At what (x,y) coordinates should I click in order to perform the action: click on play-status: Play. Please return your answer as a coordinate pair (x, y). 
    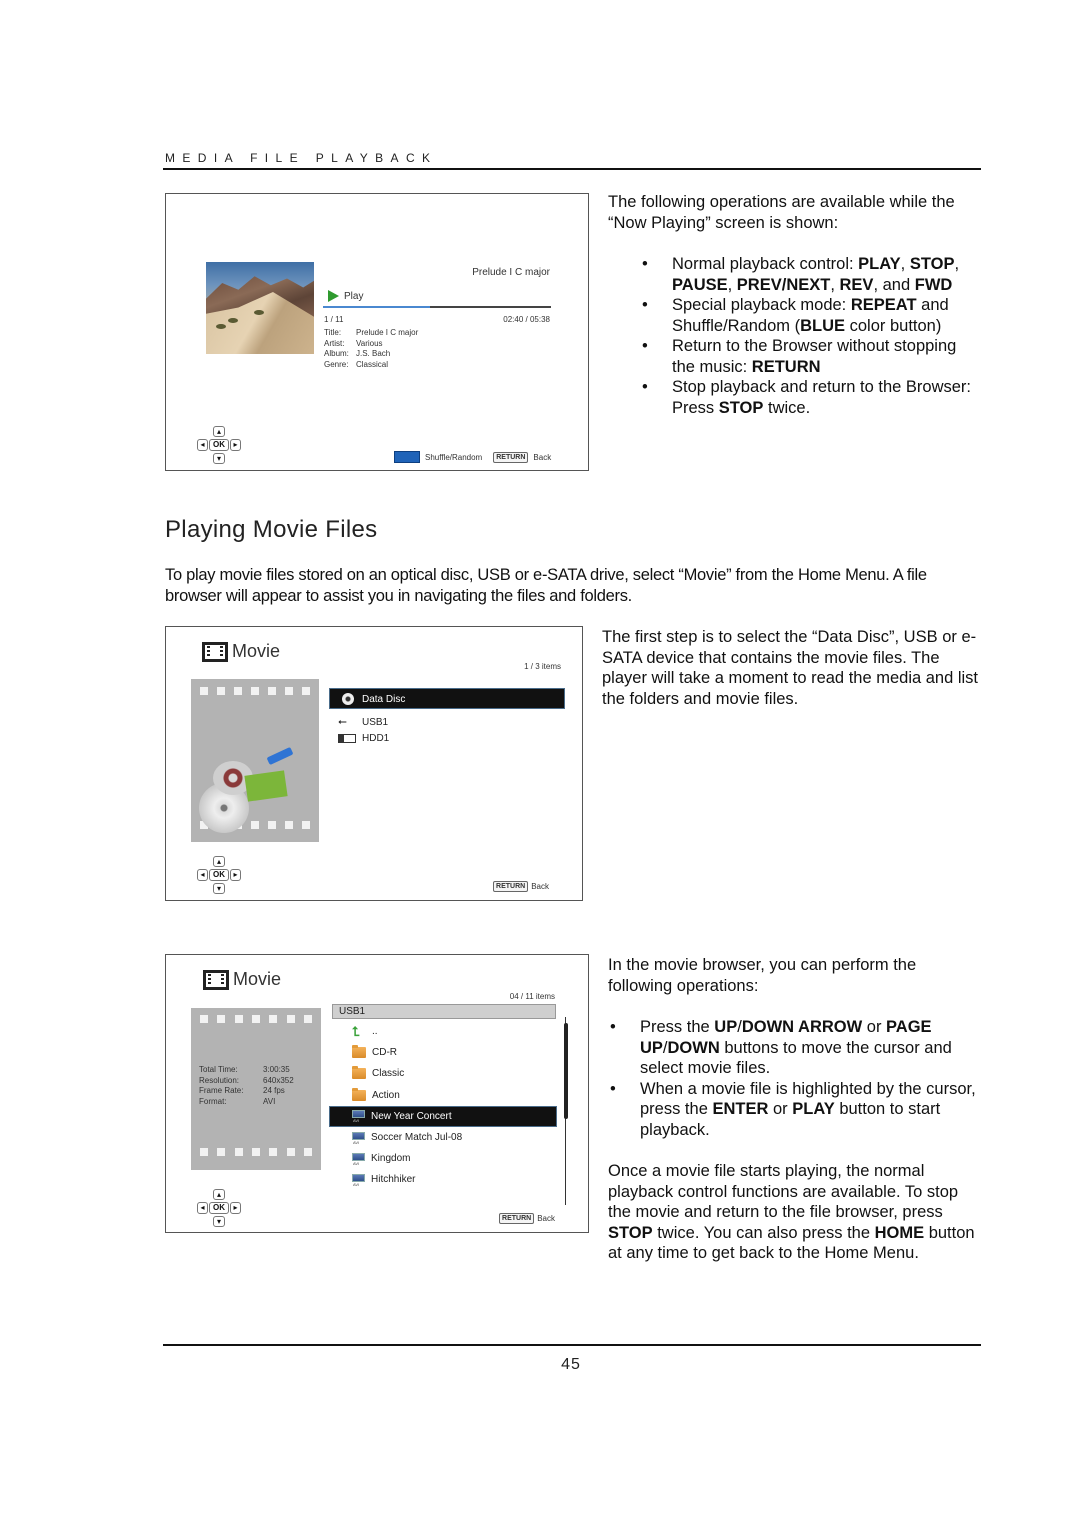
    Looking at the image, I should click on (345, 296).